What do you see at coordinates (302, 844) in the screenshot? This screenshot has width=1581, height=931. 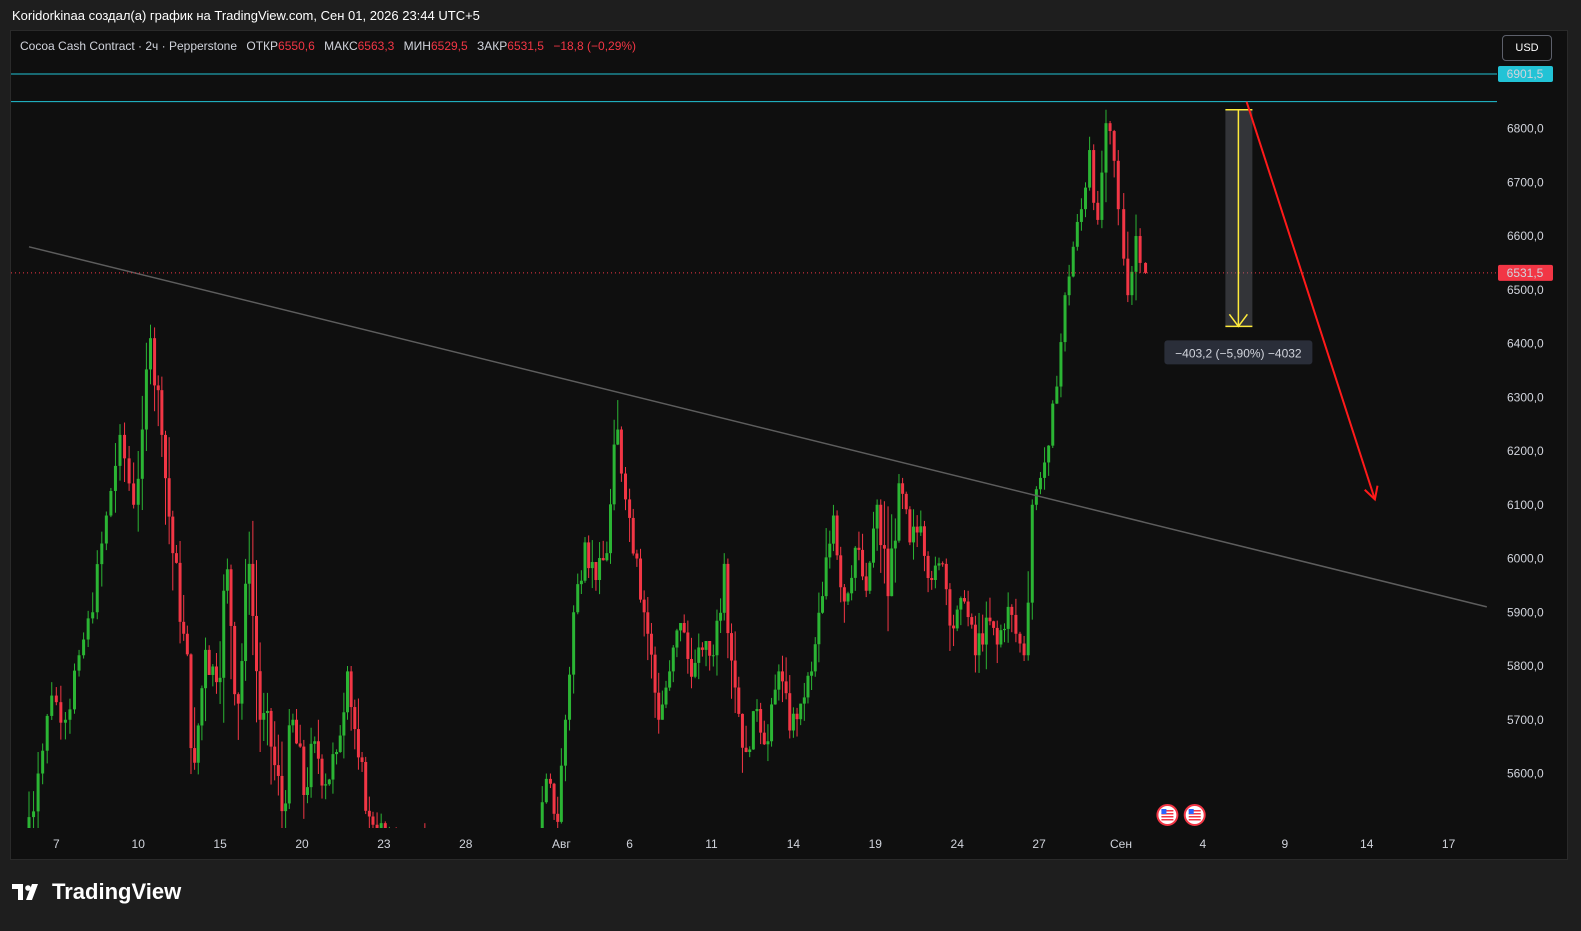 I see `x-tick-label: 20` at bounding box center [302, 844].